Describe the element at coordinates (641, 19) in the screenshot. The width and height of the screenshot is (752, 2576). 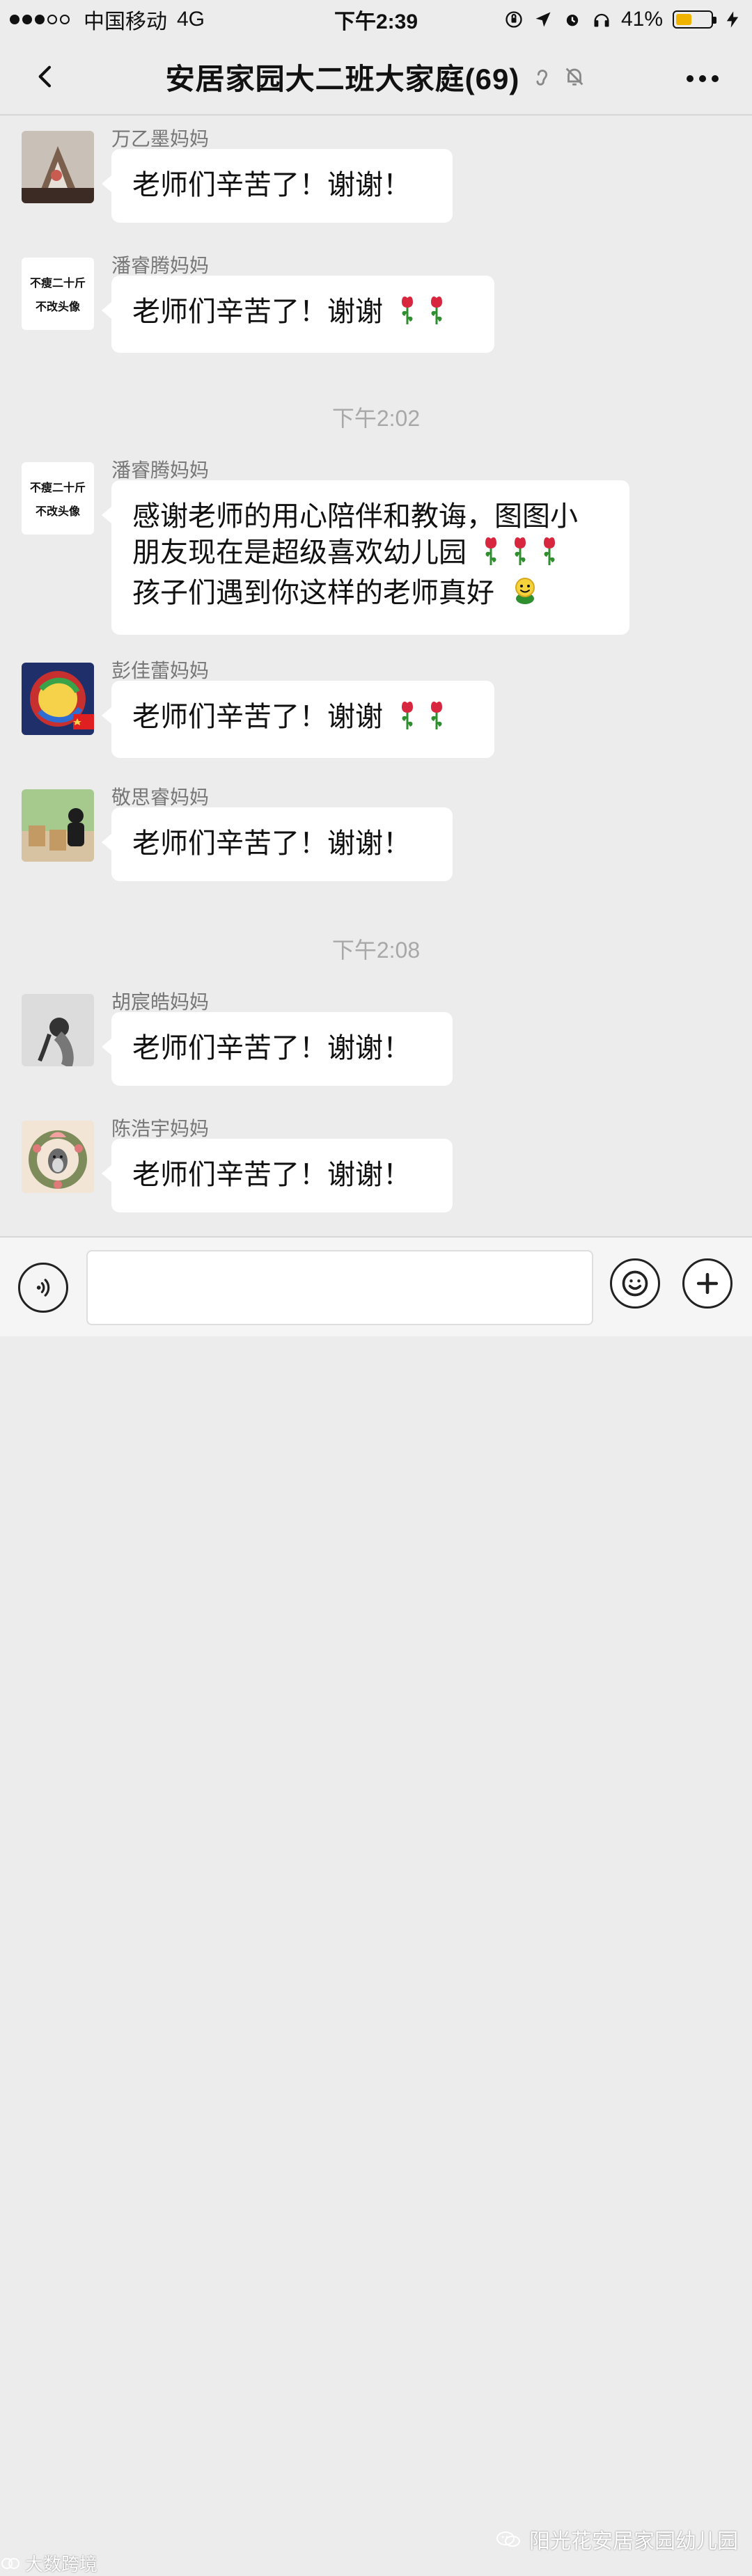
I see `battery-percent: 41%` at that location.